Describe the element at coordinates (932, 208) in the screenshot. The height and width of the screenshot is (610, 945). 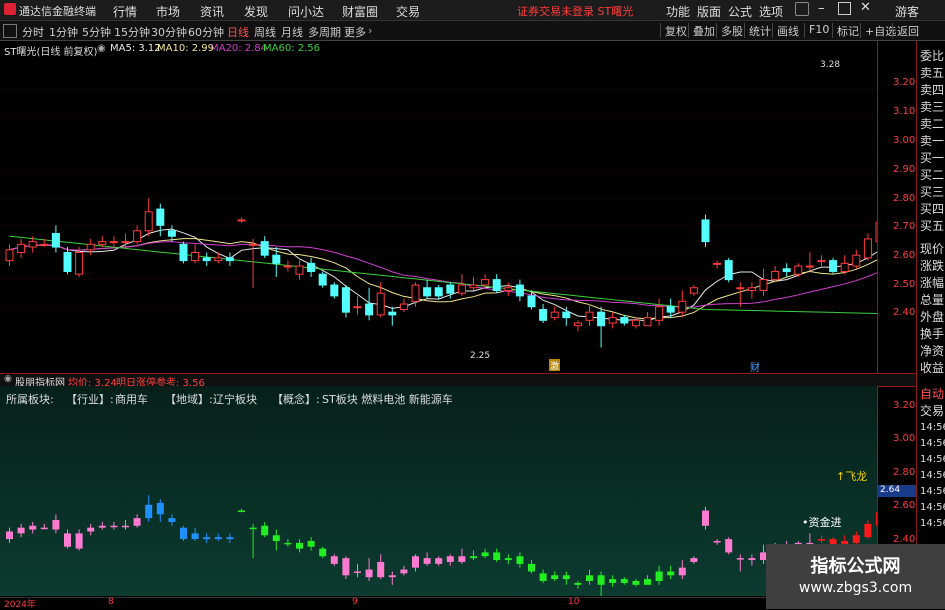
I see `quote-label: 买四` at that location.